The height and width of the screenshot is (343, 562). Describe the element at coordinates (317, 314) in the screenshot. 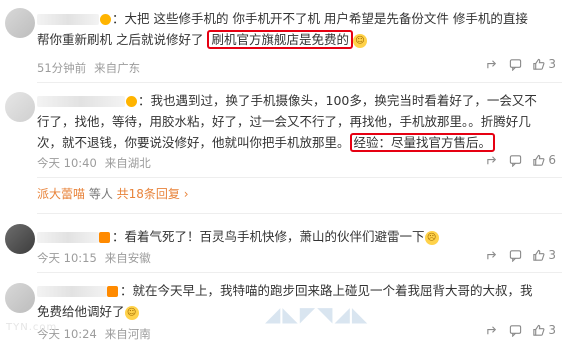

I see `watermark: ◢◣◤◥◢◣` at that location.